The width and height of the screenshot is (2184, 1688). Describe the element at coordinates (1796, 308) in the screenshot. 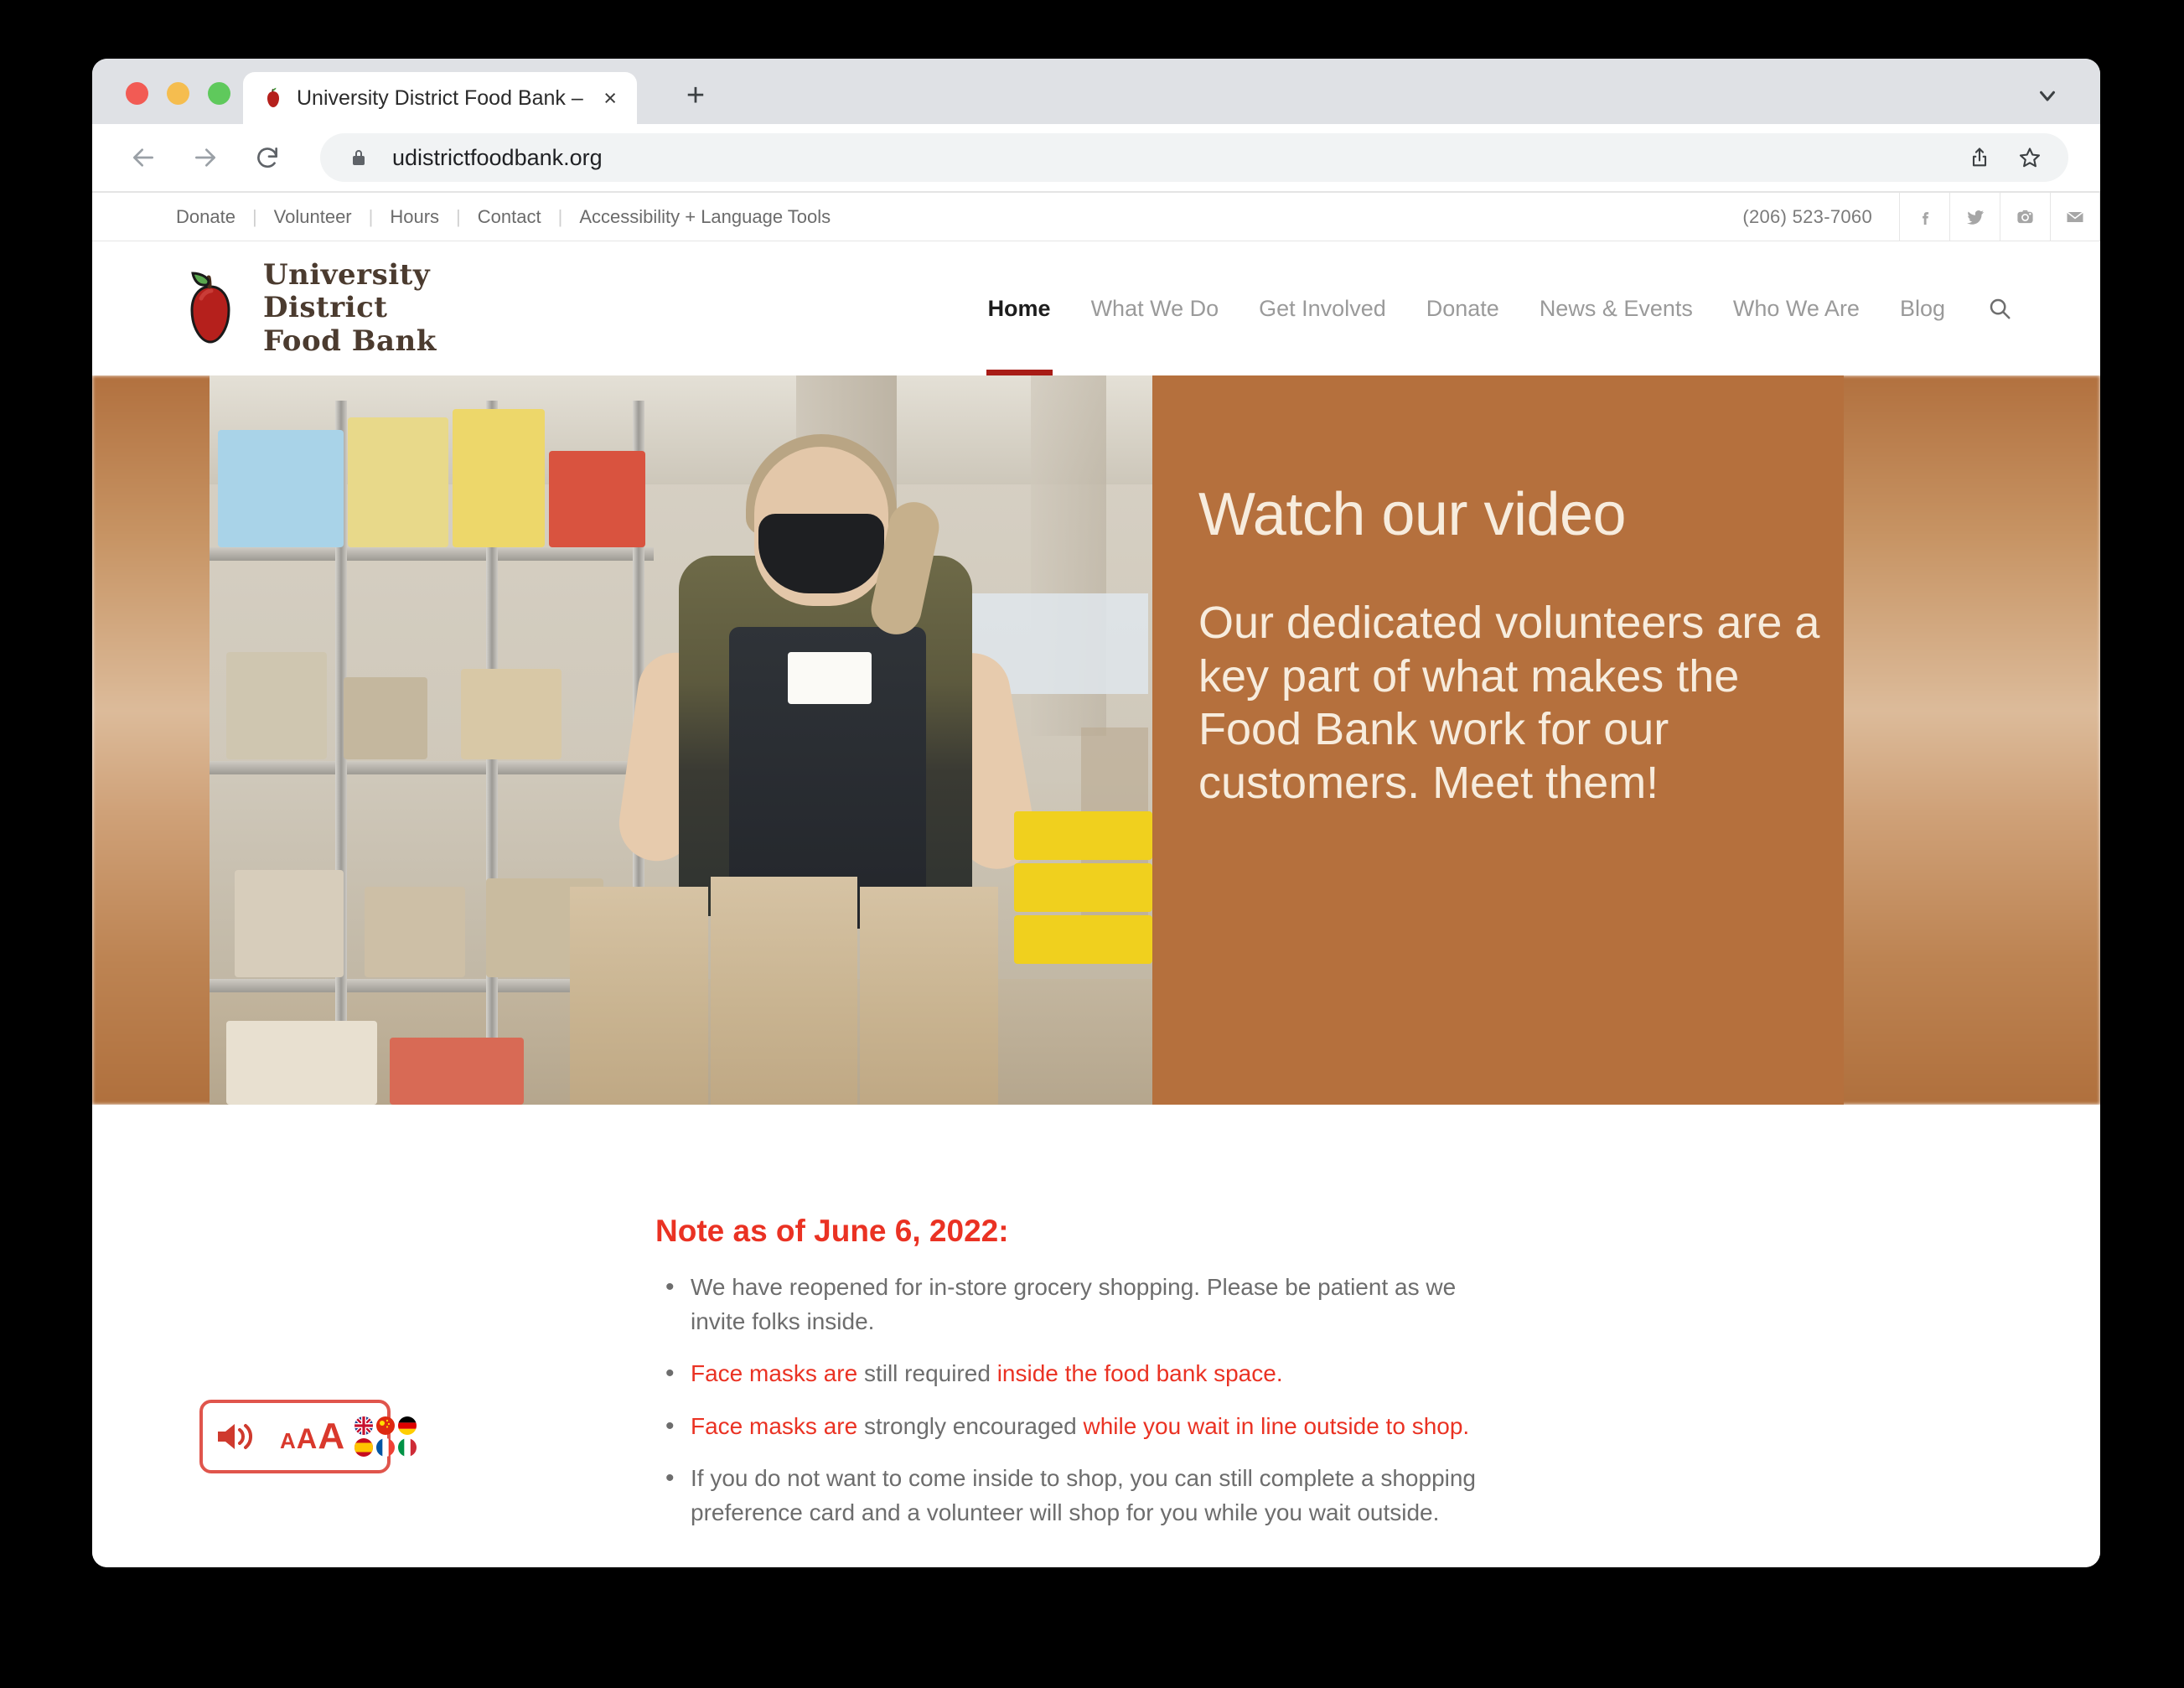

I see `nav-item-who-we-are: Who We Are` at that location.